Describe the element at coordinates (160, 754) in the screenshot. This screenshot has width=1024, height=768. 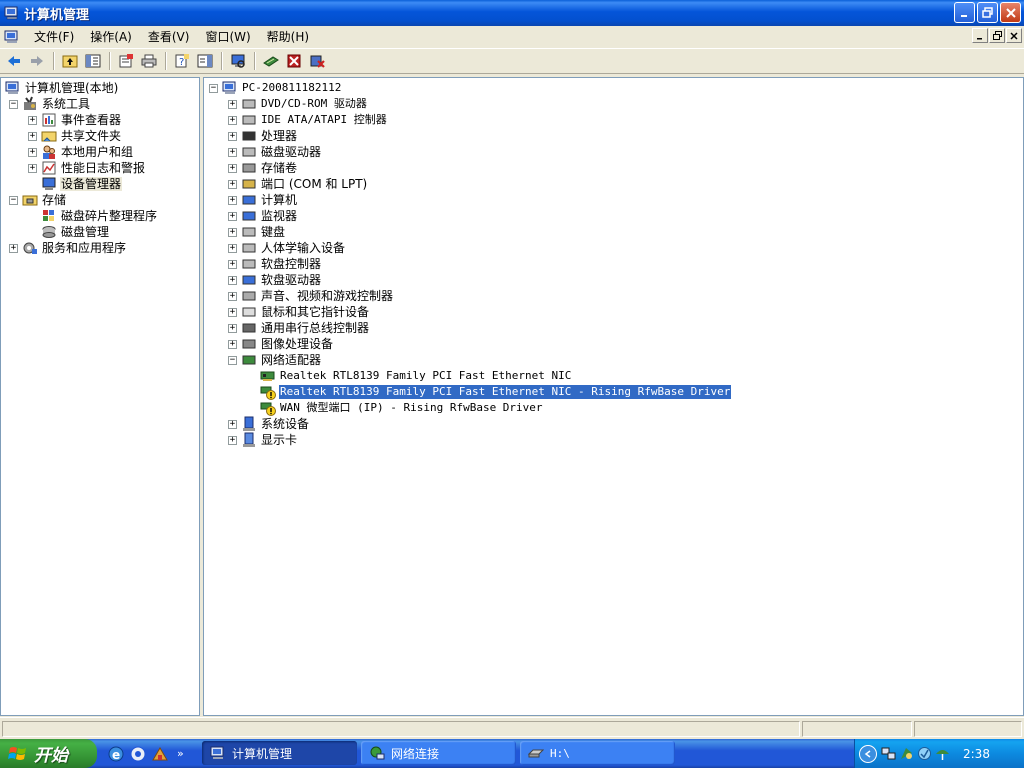
I see `show-desktop-icon` at that location.